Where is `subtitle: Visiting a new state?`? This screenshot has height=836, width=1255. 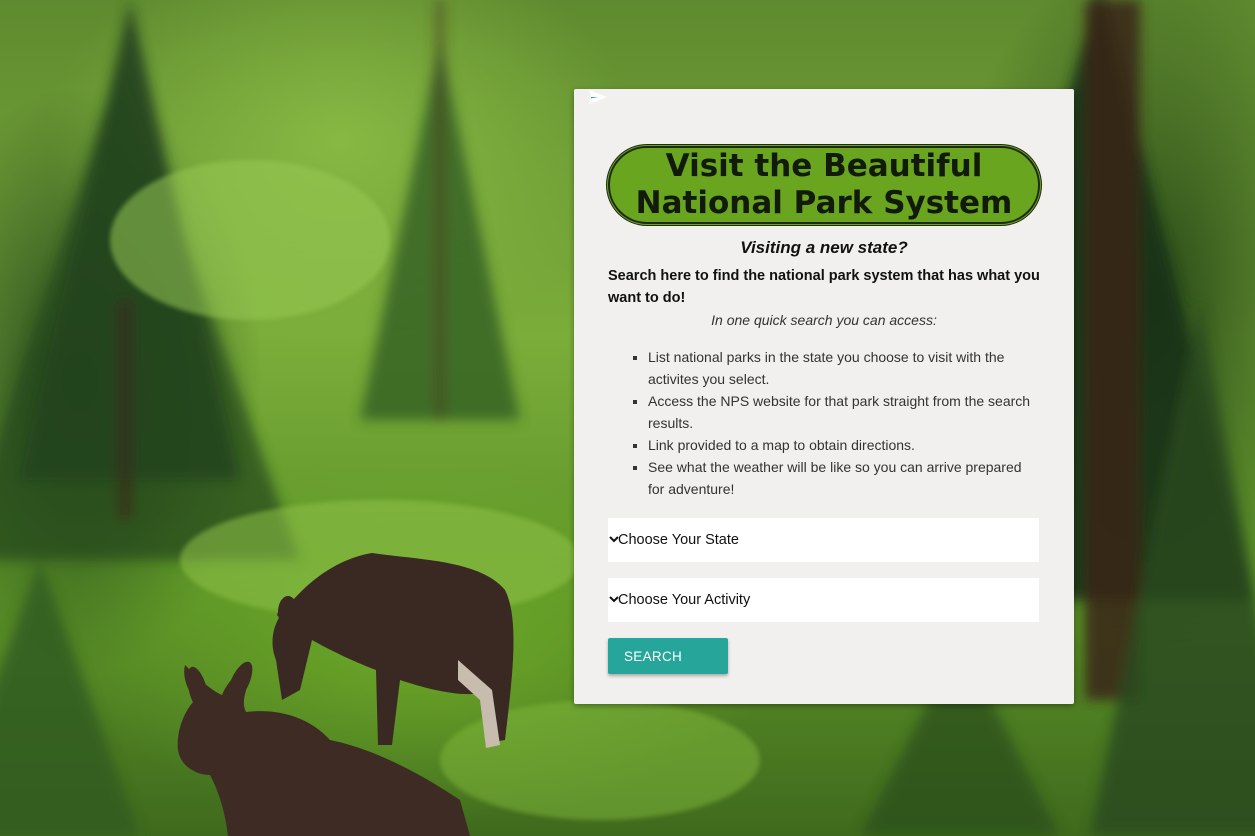 subtitle: Visiting a new state? is located at coordinates (824, 247).